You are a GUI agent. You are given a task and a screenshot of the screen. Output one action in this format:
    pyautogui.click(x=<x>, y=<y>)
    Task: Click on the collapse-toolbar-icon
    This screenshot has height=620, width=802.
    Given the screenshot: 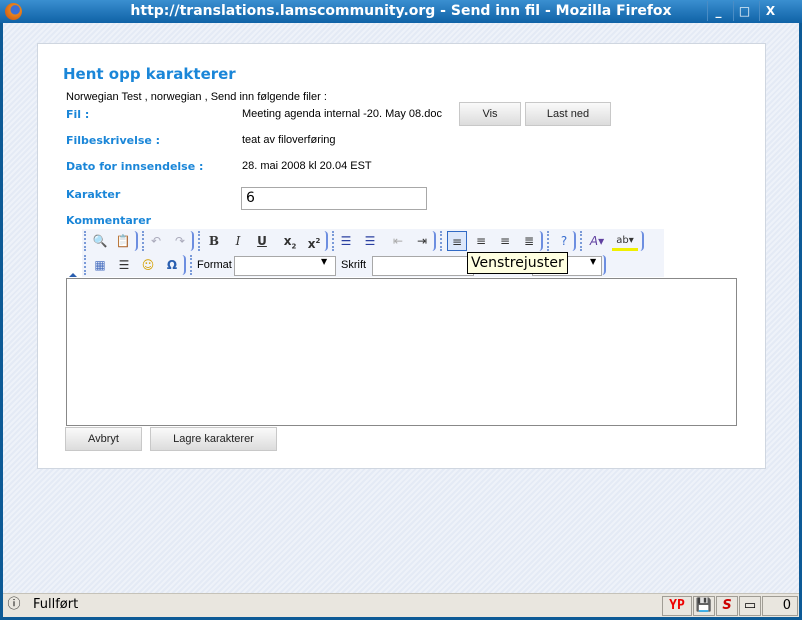 What is the action you would take?
    pyautogui.click(x=73, y=273)
    